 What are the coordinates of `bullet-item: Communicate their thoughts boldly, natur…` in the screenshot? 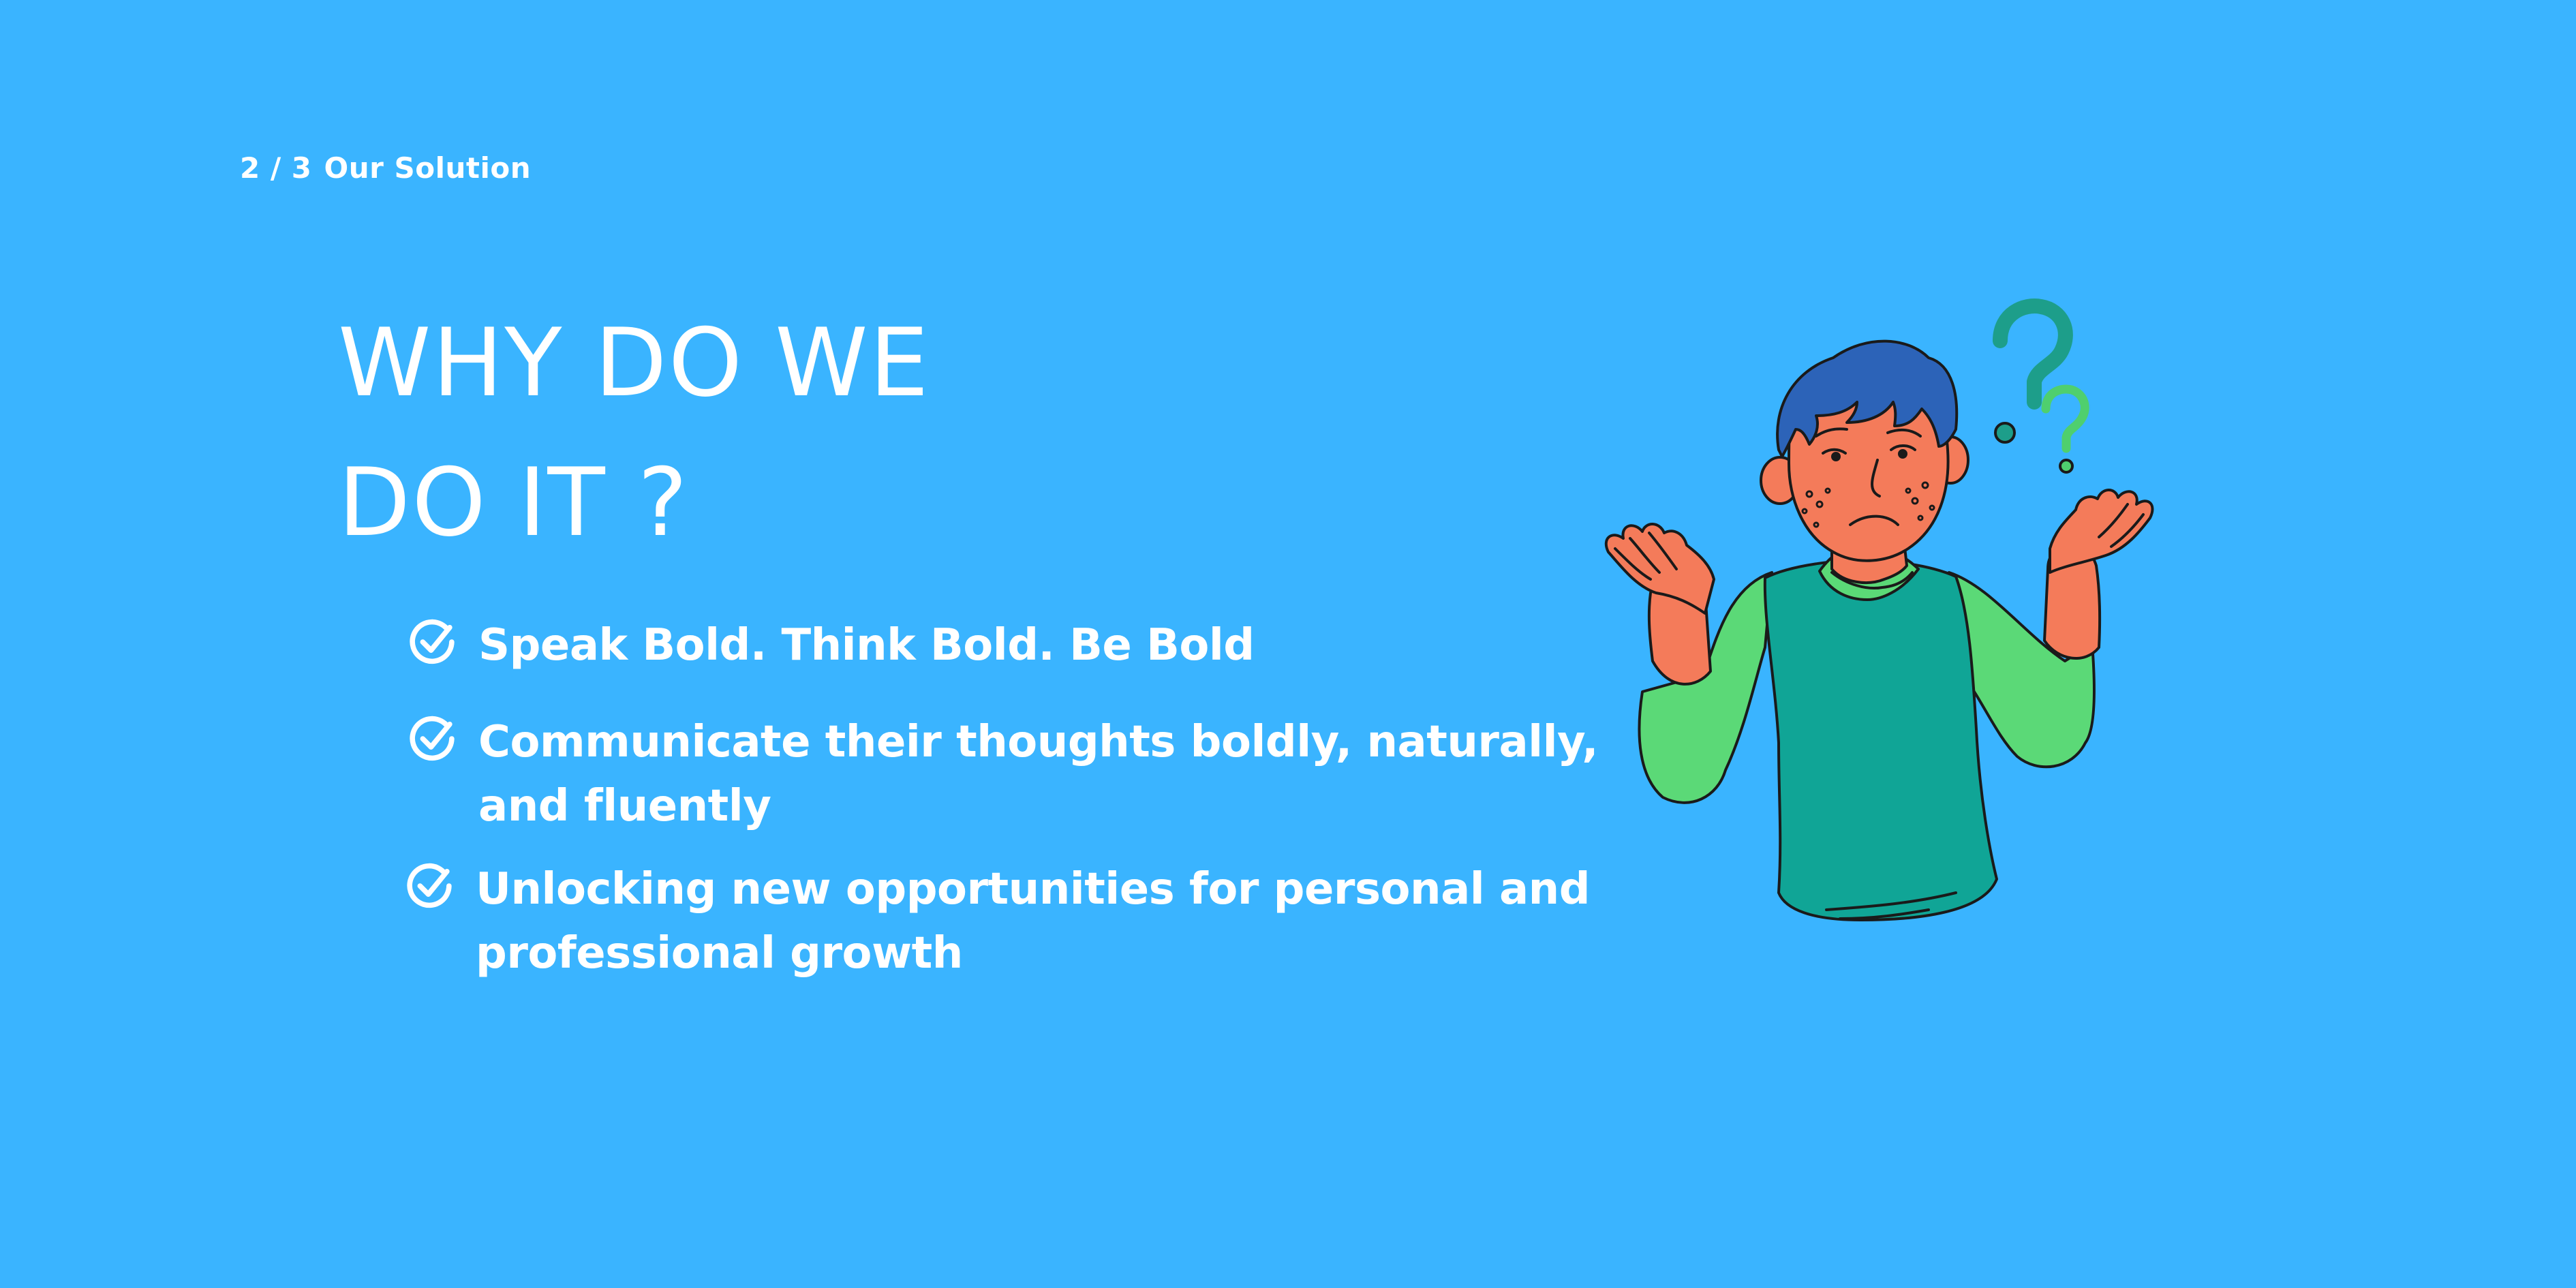 It's located at (1002, 774).